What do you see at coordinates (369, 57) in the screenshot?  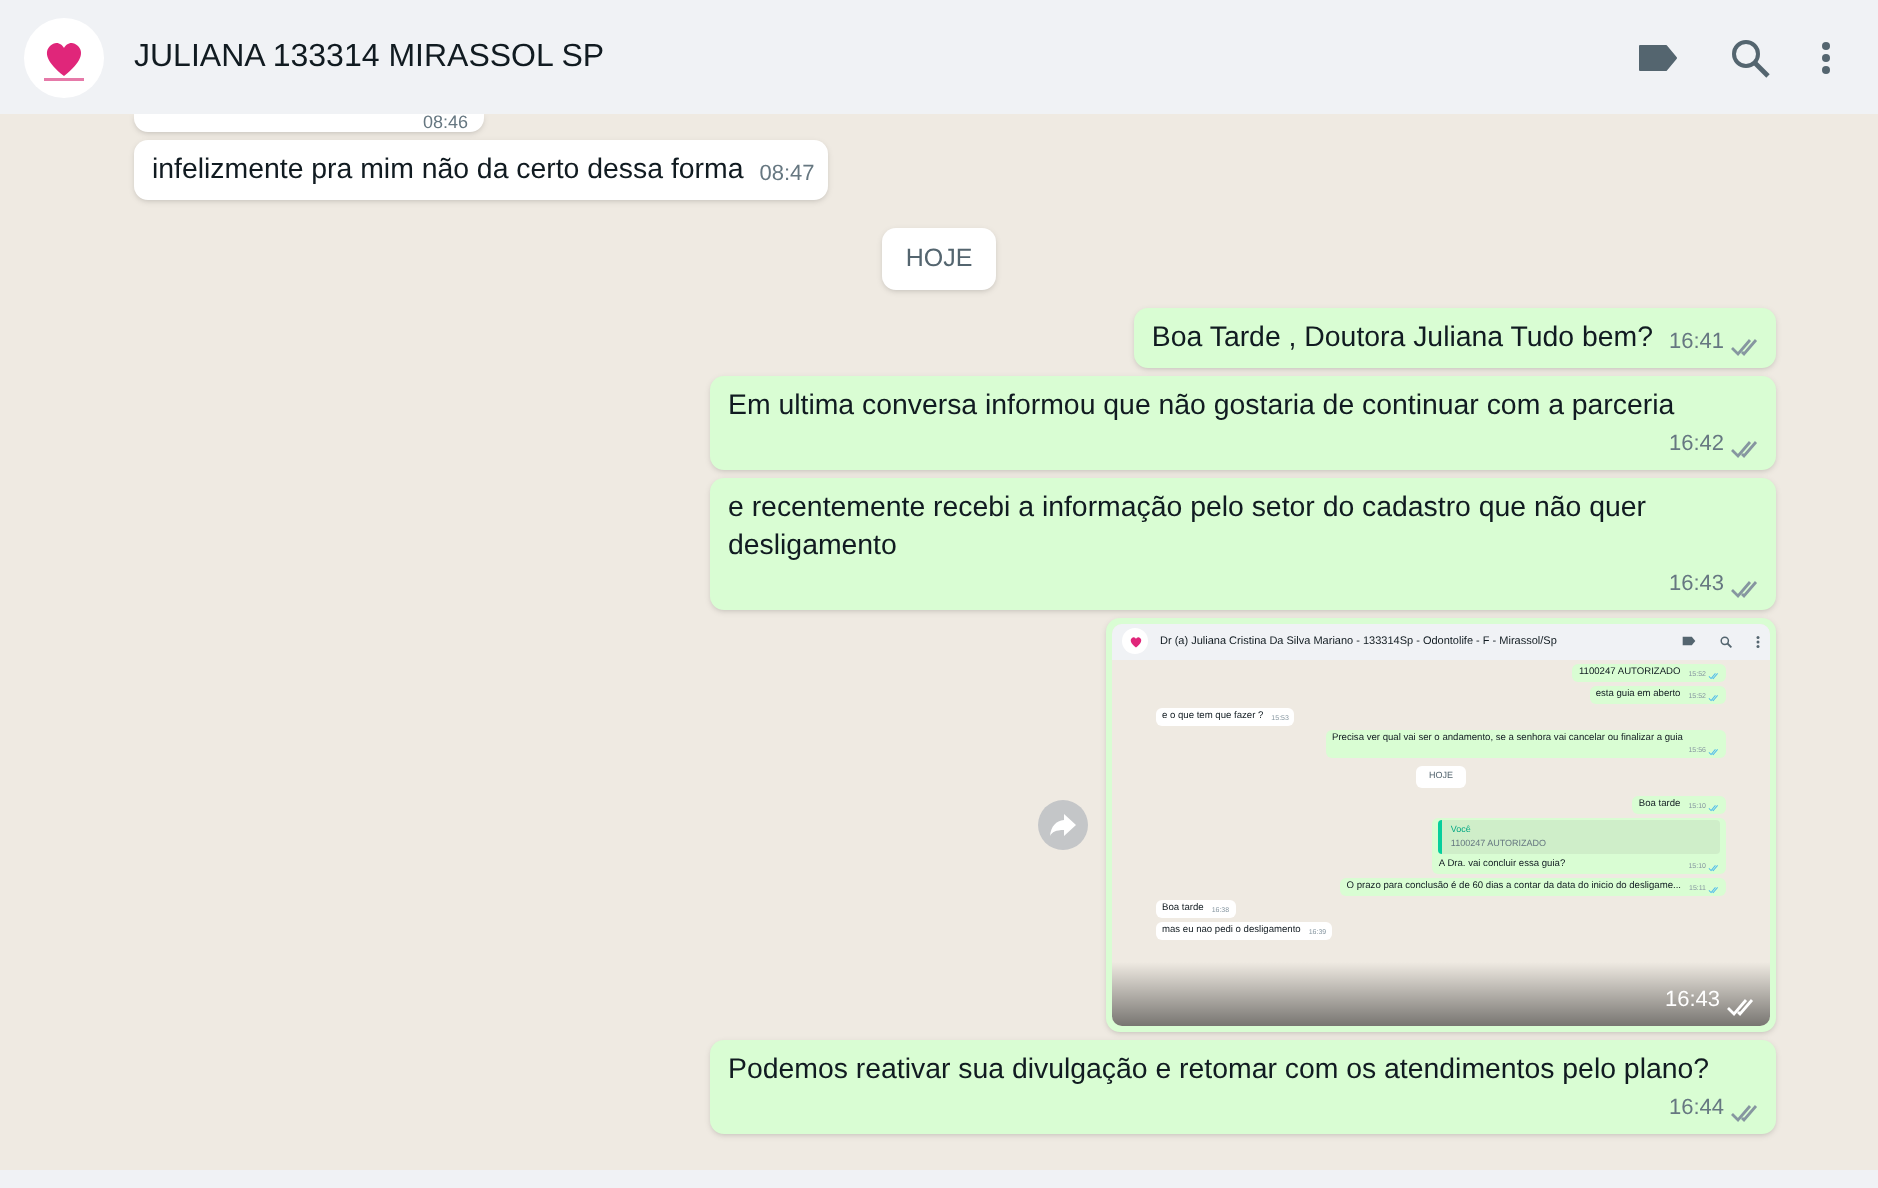 I see `contact-name: JULIANA 133314 MIRASSOL SP` at bounding box center [369, 57].